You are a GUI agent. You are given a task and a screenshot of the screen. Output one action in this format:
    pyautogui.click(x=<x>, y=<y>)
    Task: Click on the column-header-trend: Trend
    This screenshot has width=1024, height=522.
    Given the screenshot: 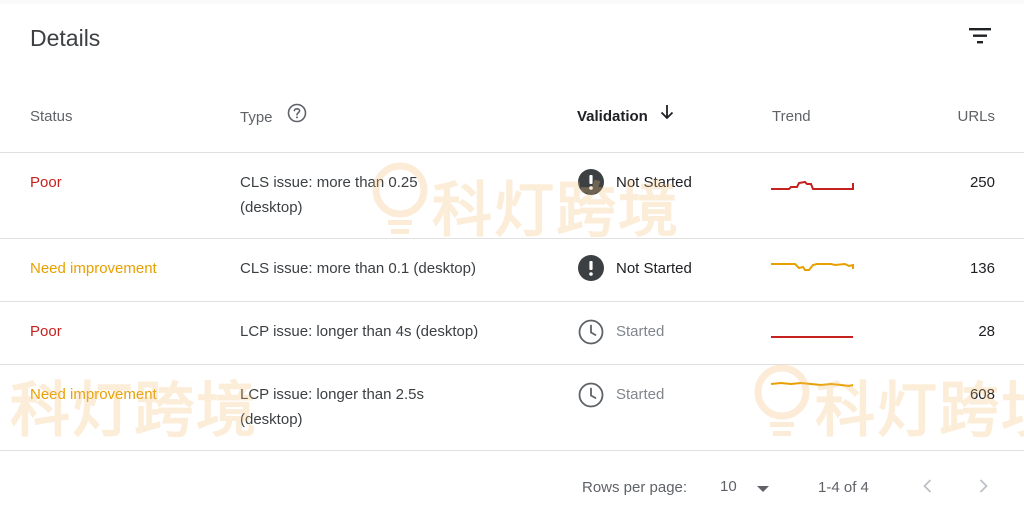 What is the action you would take?
    pyautogui.click(x=791, y=117)
    